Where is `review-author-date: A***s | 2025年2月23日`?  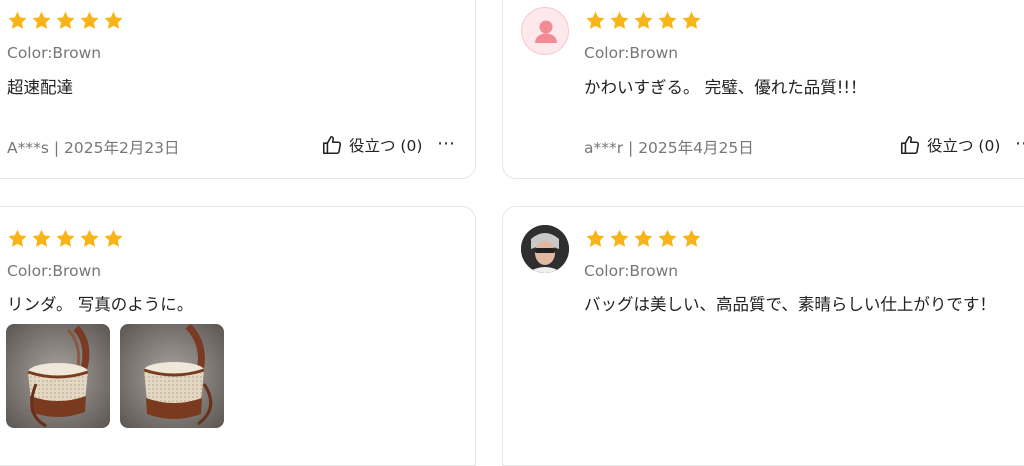
review-author-date: A***s | 2025年2月23日 is located at coordinates (93, 148).